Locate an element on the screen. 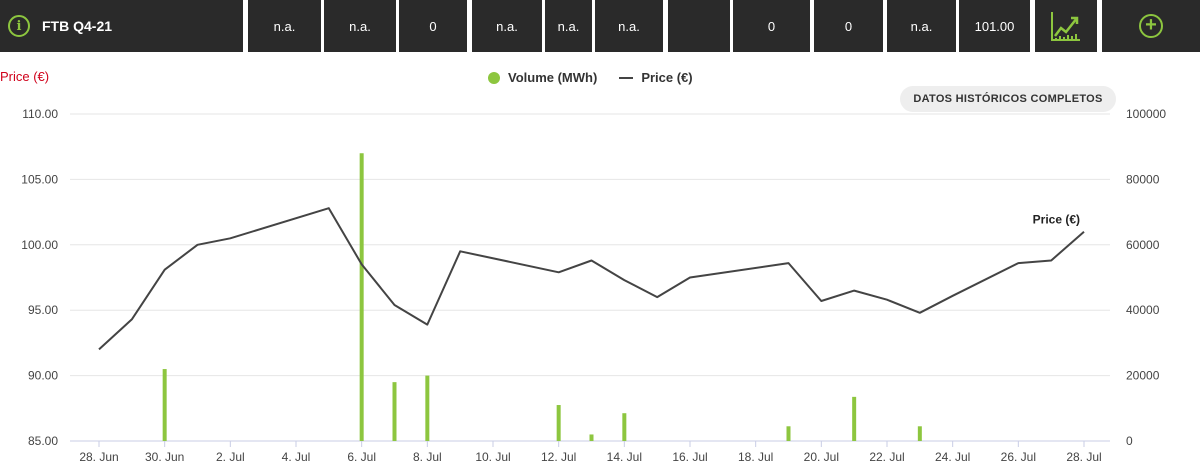 This screenshot has height=476, width=1200. x-axis-tick-label: 2. Jul is located at coordinates (230, 457).